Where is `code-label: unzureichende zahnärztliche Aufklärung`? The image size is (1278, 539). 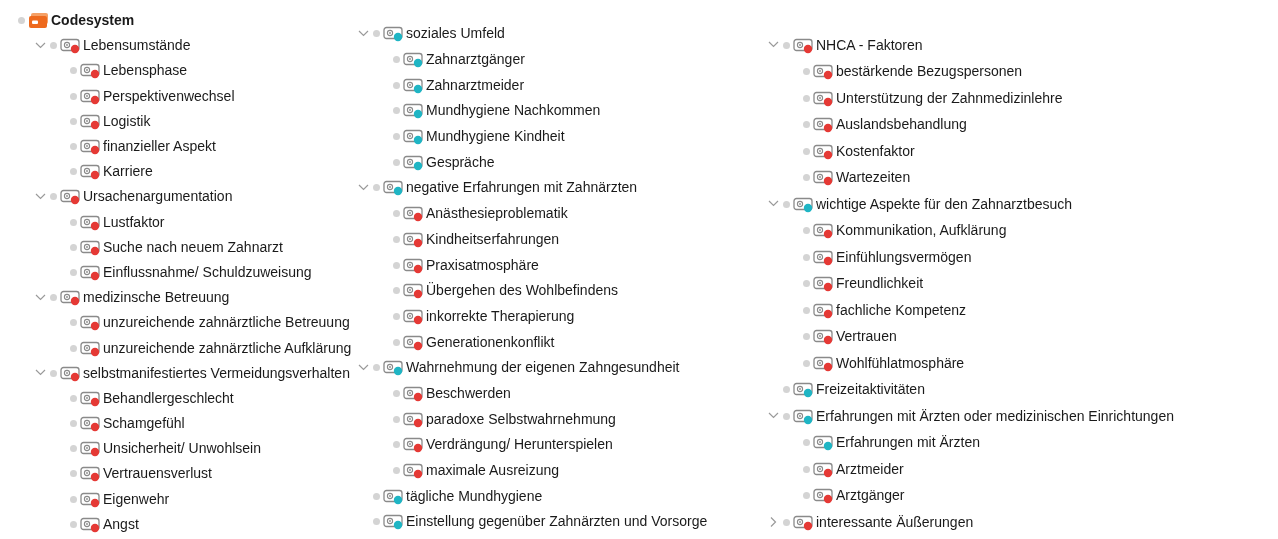
code-label: unzureichende zahnärztliche Aufklärung is located at coordinates (227, 348).